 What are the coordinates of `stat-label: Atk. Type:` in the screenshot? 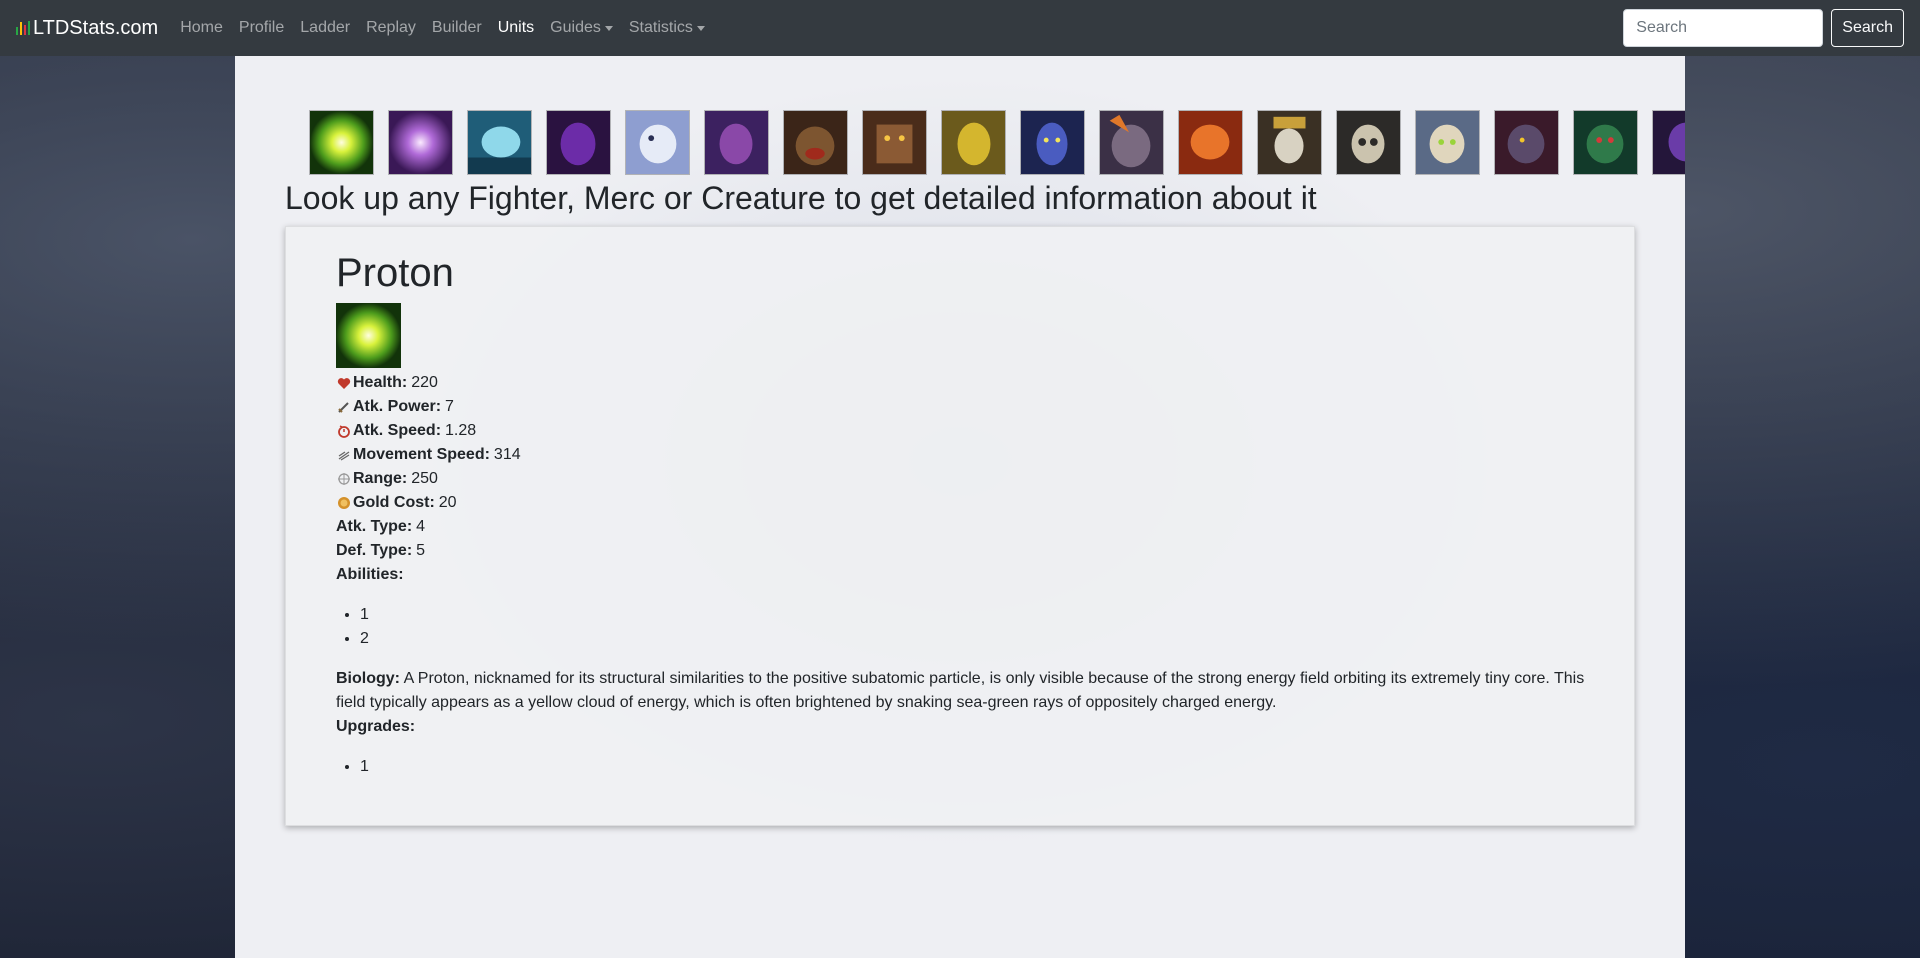 It's located at (374, 526).